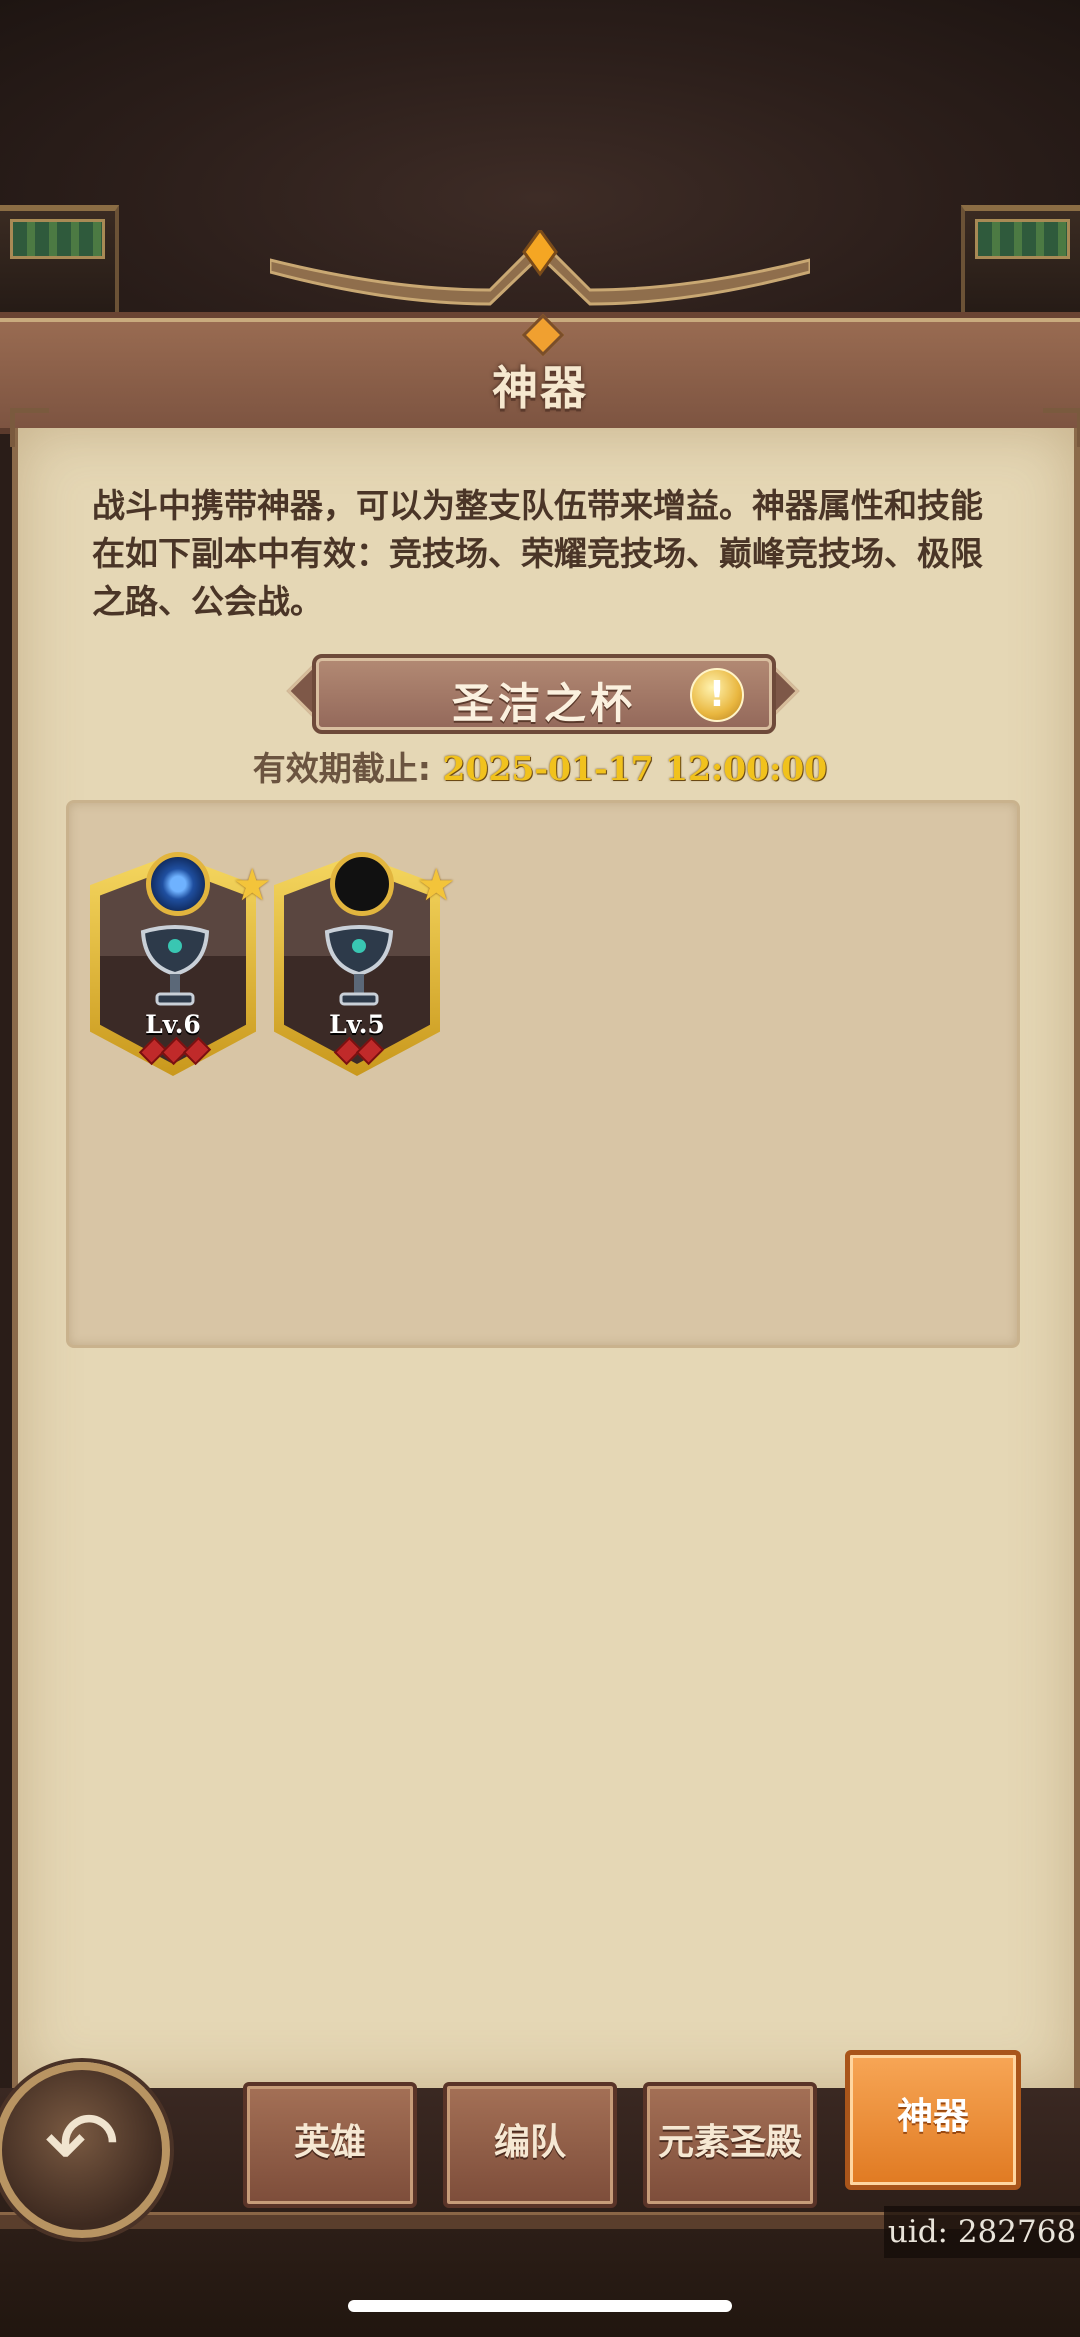 The width and height of the screenshot is (1080, 2337). I want to click on left-pillar-decoration, so click(59, 263).